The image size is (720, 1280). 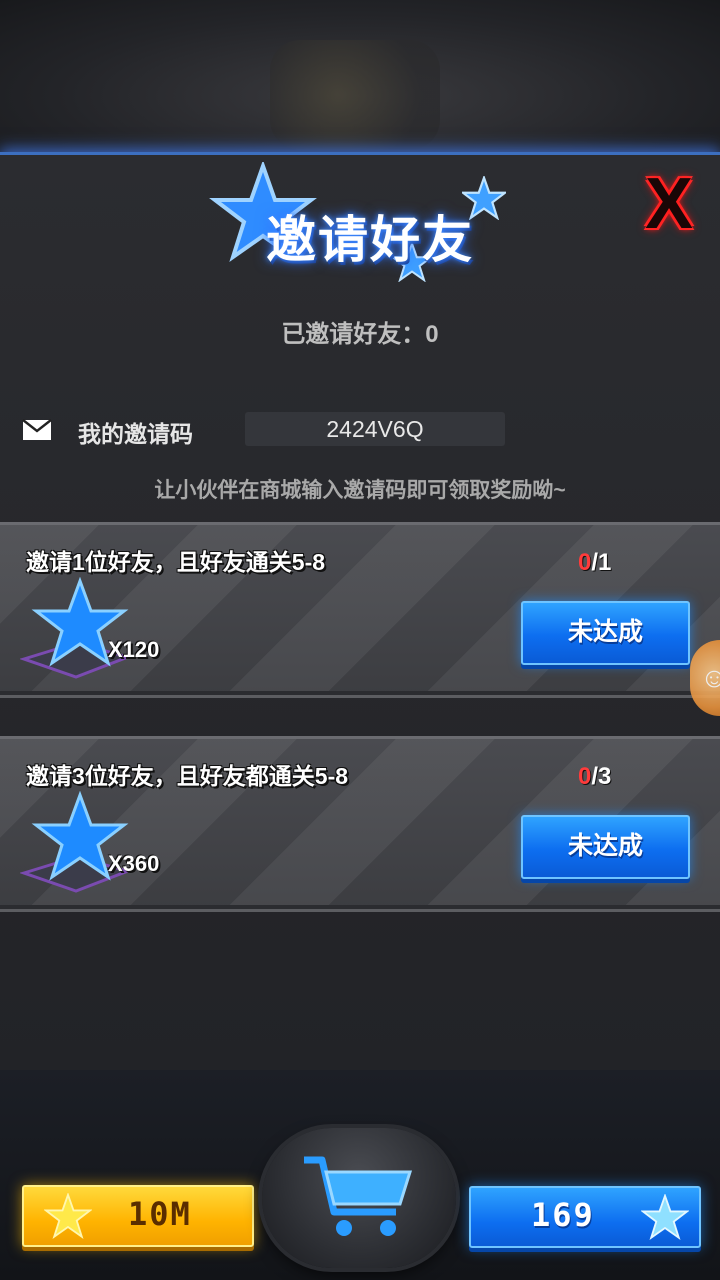 I want to click on invite-code-label: 我的邀请码, so click(x=135, y=434).